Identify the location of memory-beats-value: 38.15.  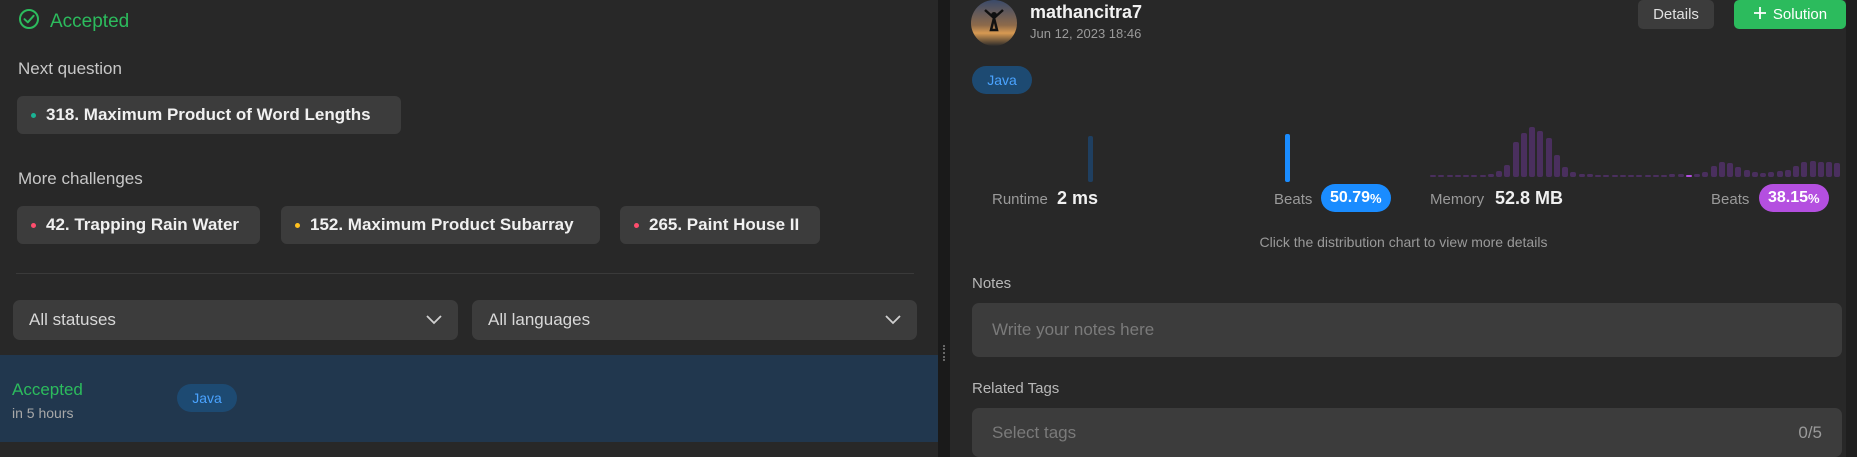
(1788, 197).